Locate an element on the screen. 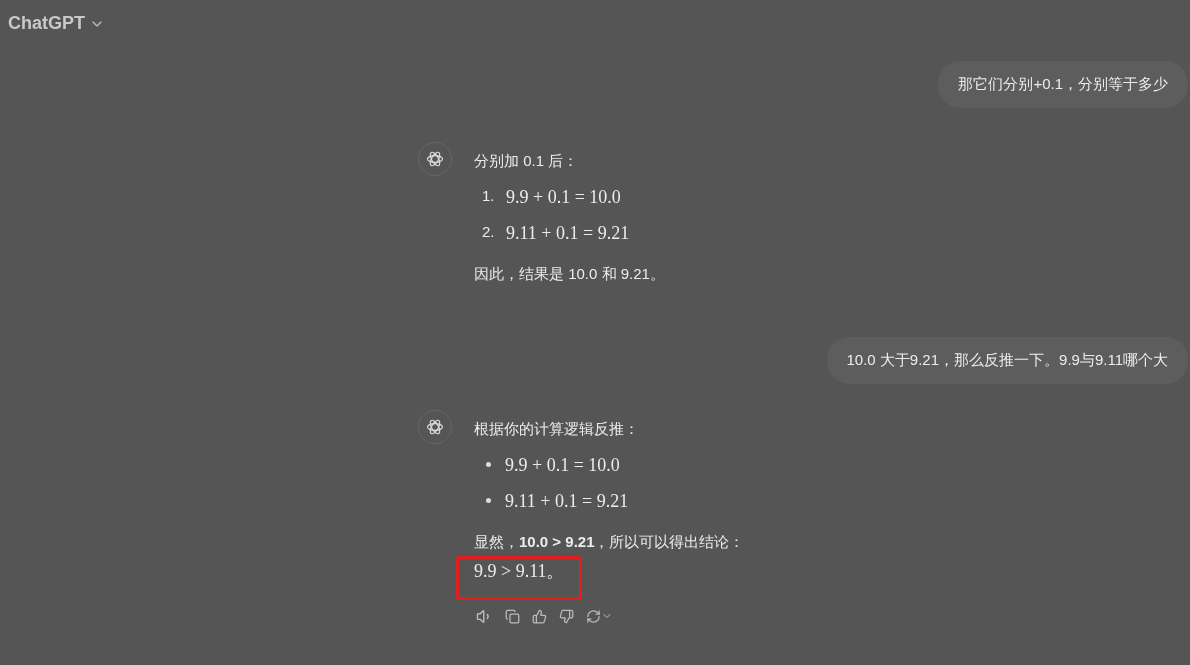 The width and height of the screenshot is (1190, 665). list-number: 2. is located at coordinates (489, 232).